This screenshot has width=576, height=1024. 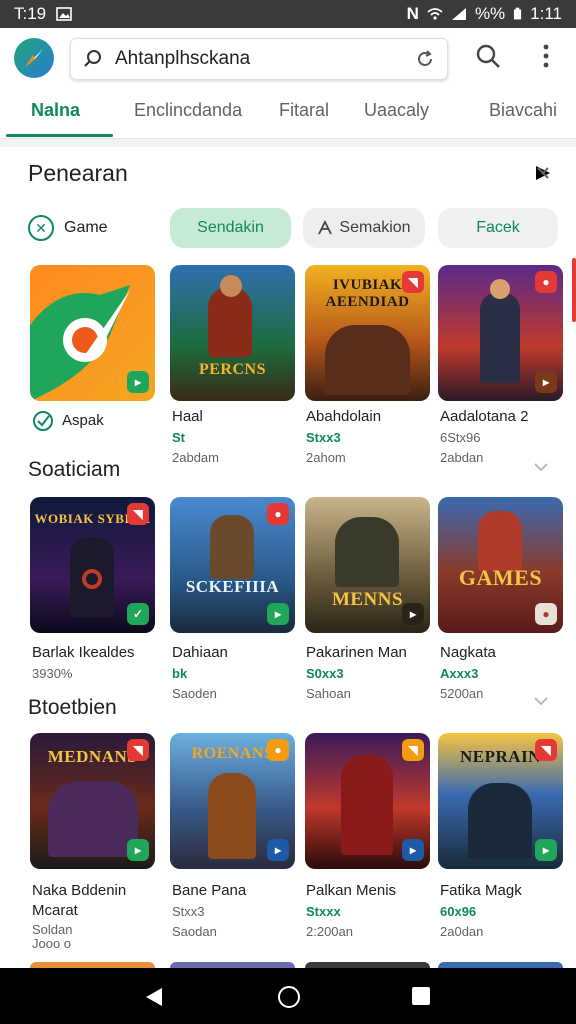 I want to click on collapse-icon, so click(x=543, y=173).